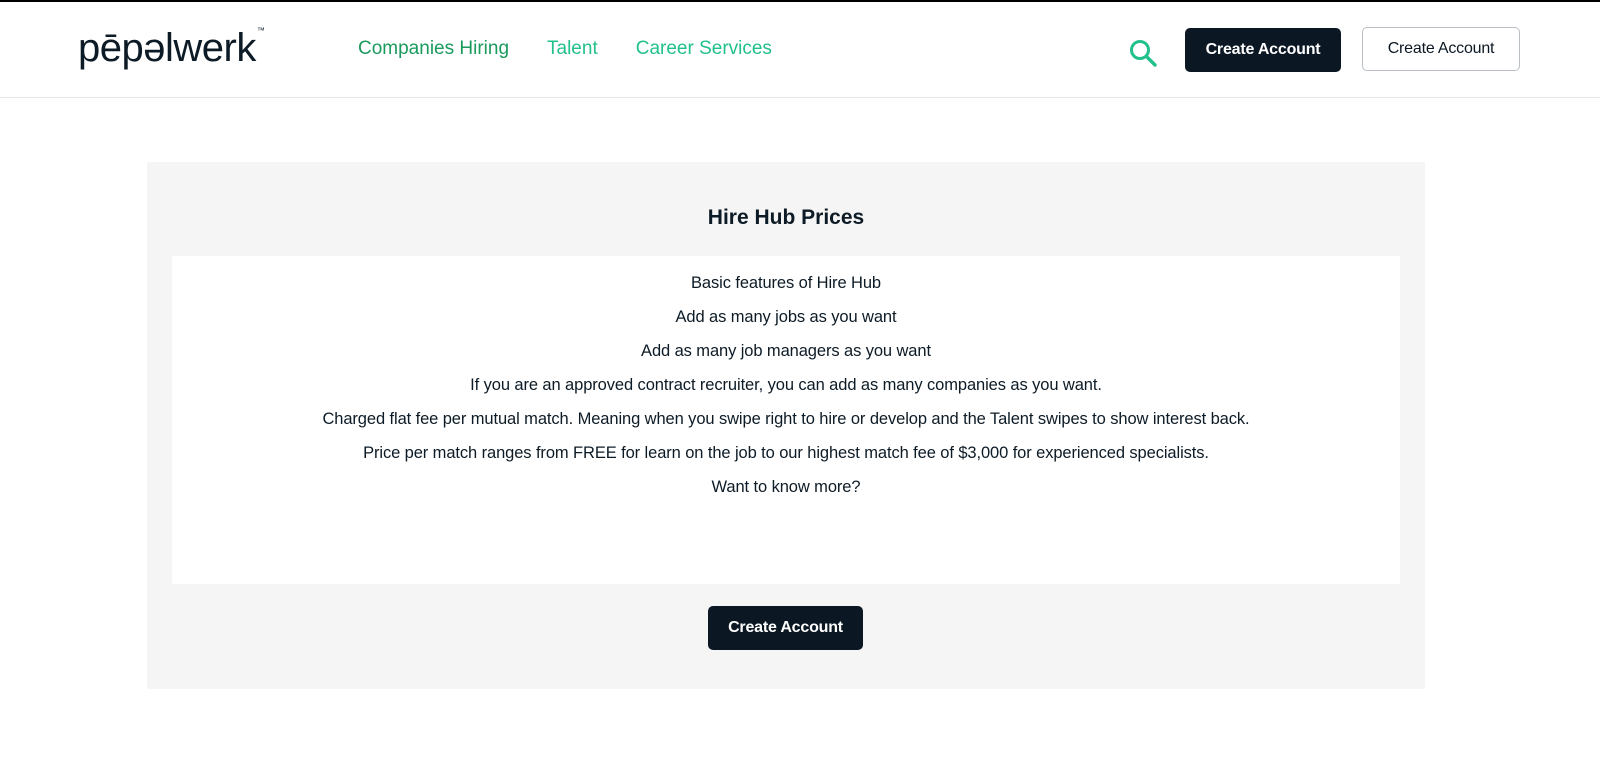  What do you see at coordinates (260, 30) in the screenshot?
I see `logo-trademark: ™` at bounding box center [260, 30].